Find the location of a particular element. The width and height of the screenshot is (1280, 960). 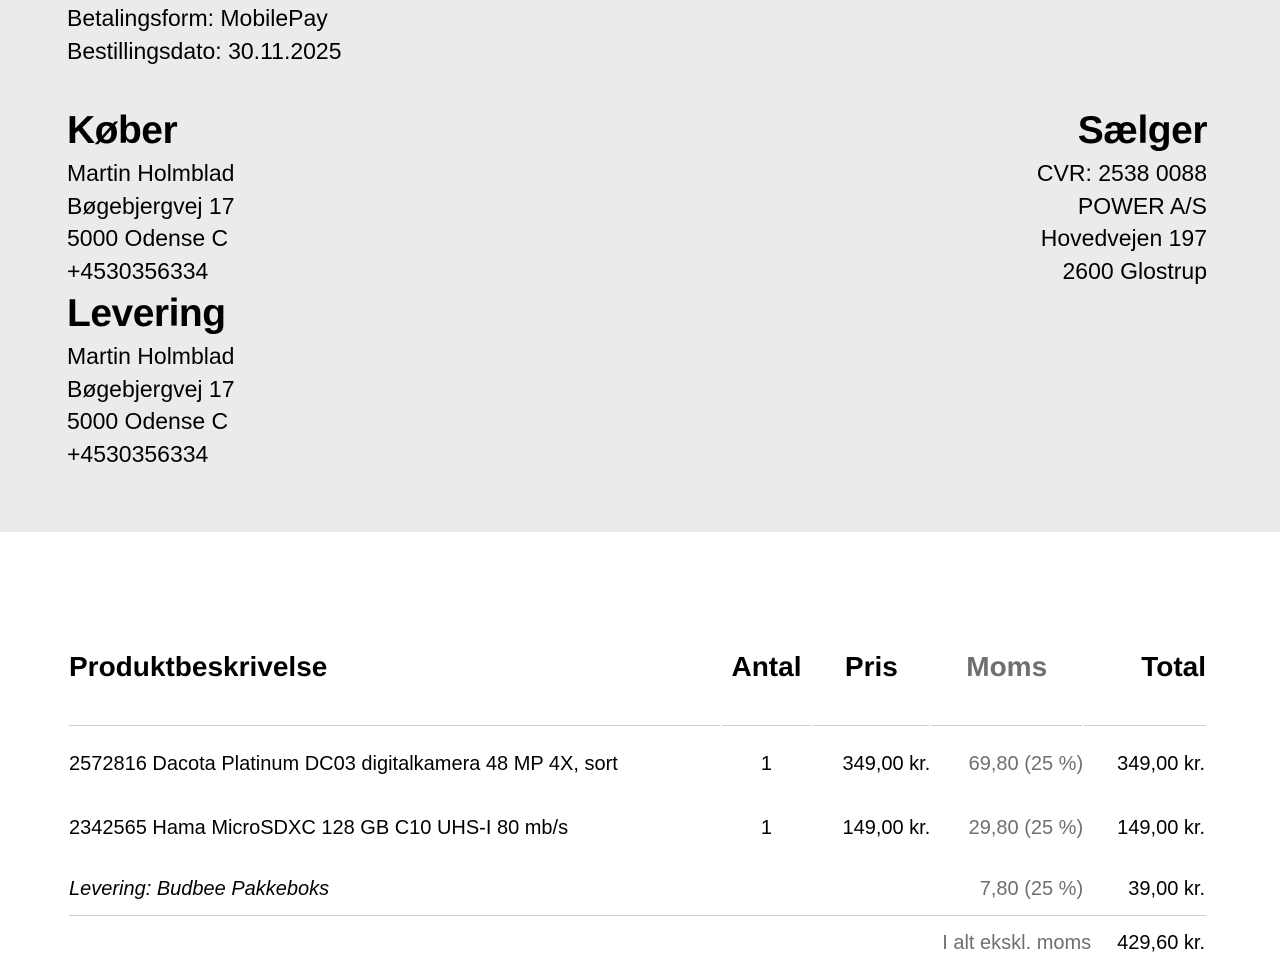

seller-company: POWER A/S is located at coordinates (1142, 205).